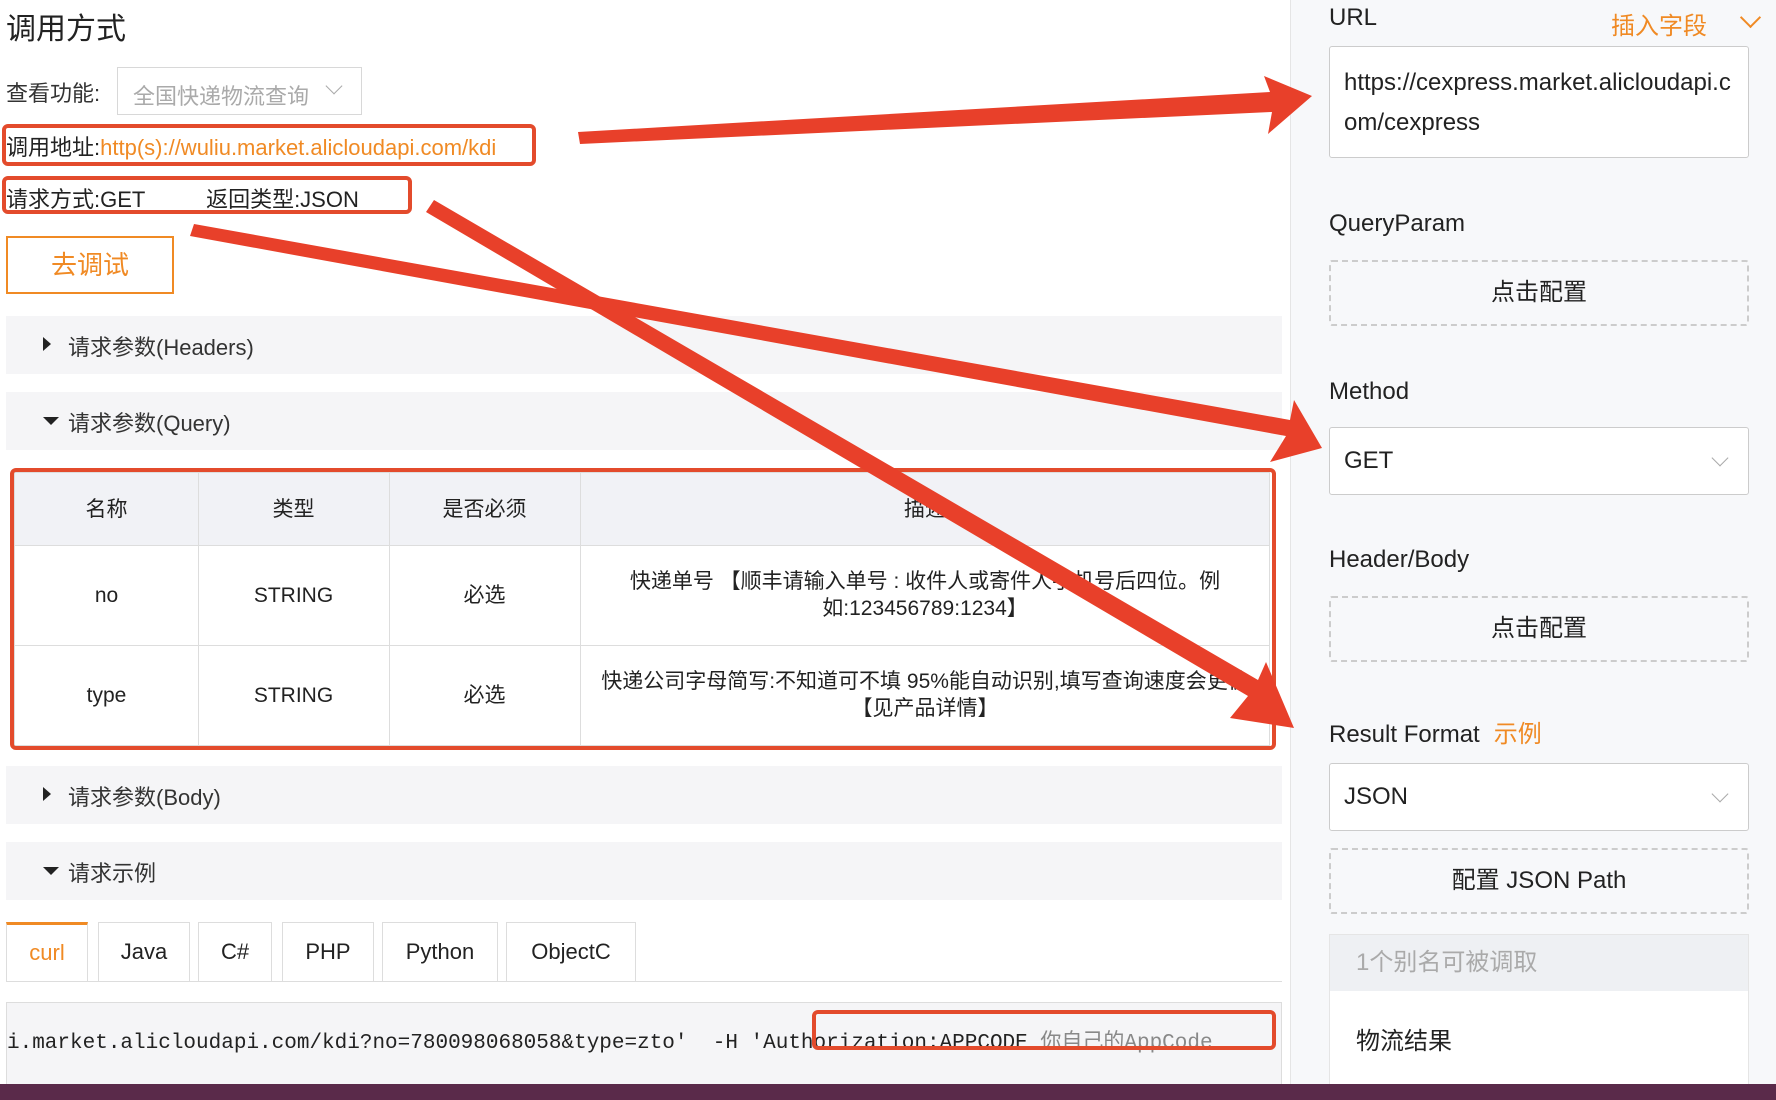  Describe the element at coordinates (1404, 1038) in the screenshot. I see `alias-item: 物流结果` at that location.